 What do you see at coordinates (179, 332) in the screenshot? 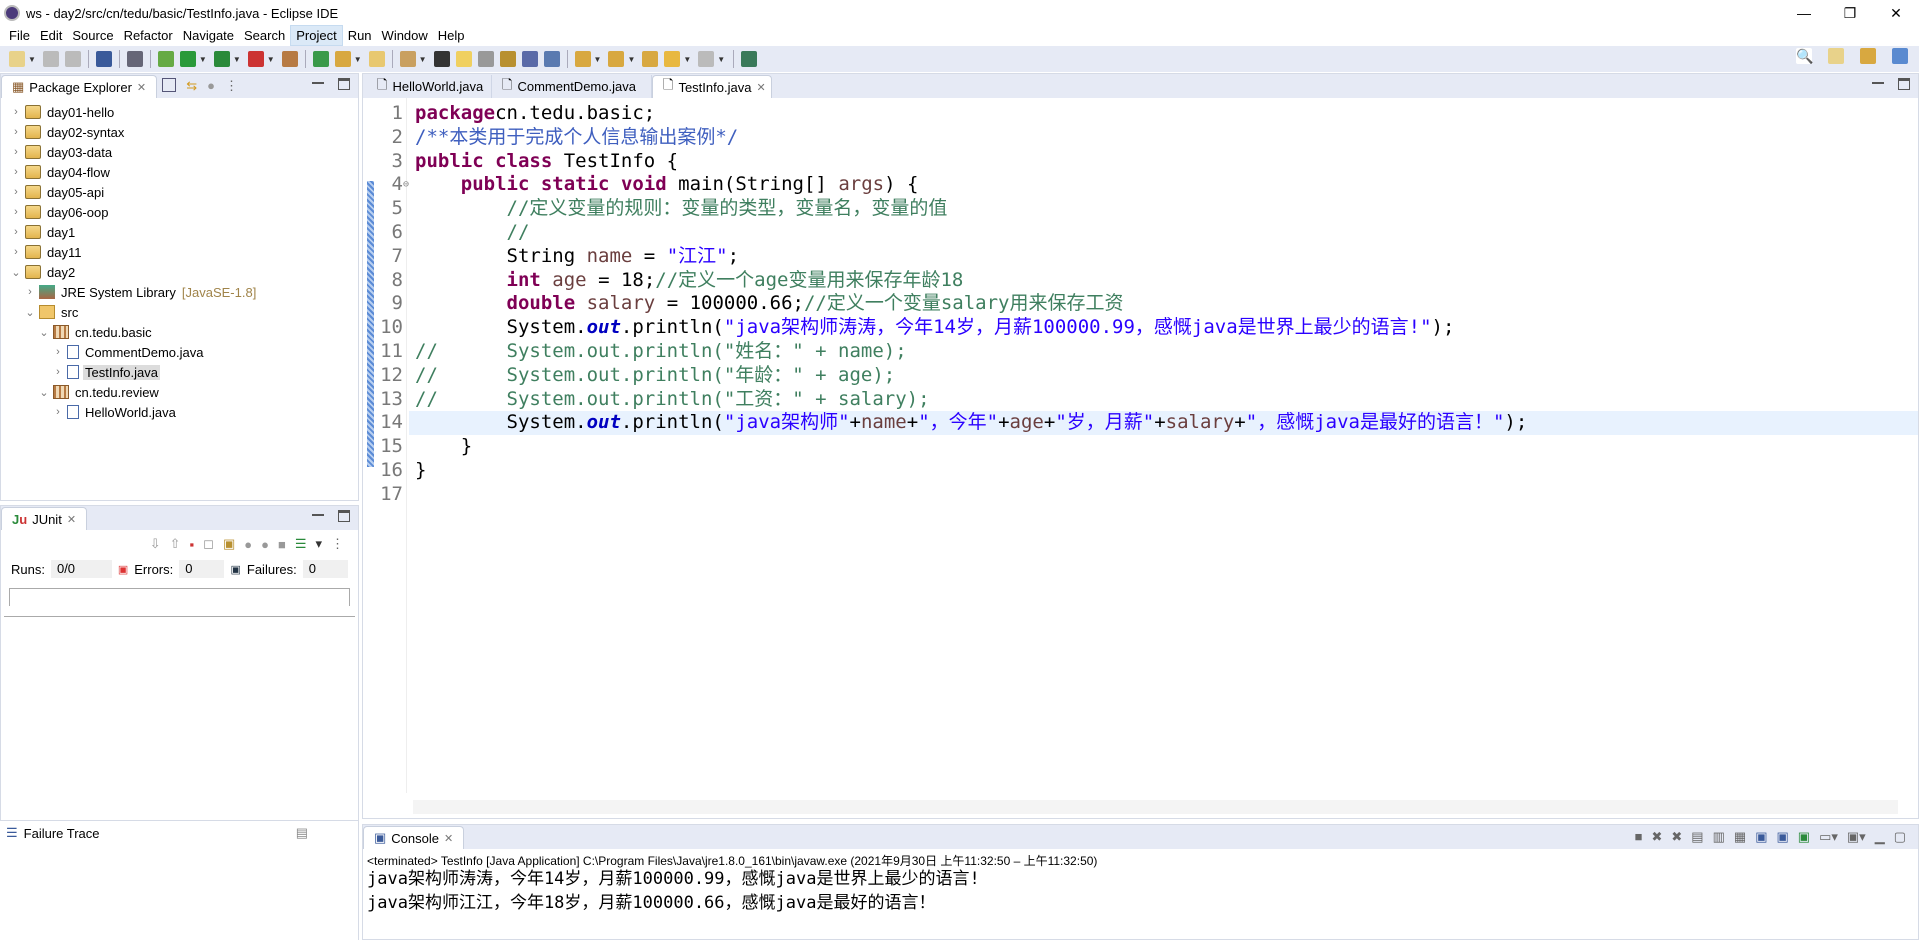
I see `tree-item-cn-tedu-basic: ⌄ cn.tedu.basic` at bounding box center [179, 332].